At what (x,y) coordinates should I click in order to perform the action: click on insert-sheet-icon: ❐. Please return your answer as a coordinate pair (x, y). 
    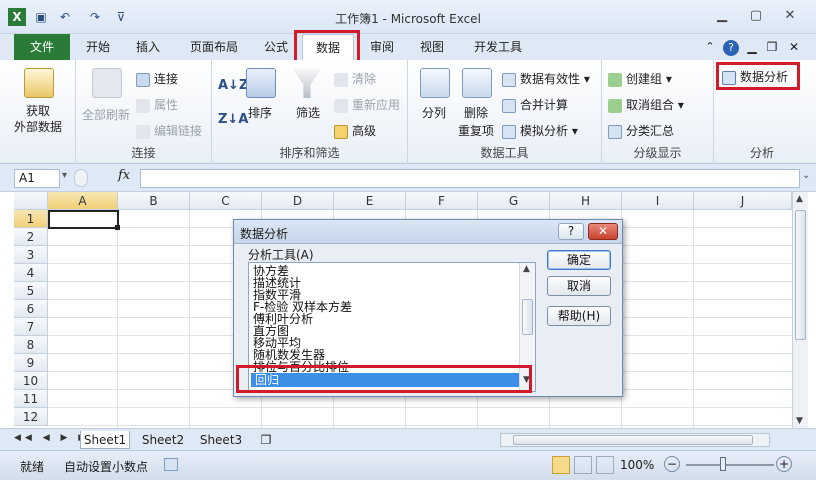
    Looking at the image, I should click on (266, 440).